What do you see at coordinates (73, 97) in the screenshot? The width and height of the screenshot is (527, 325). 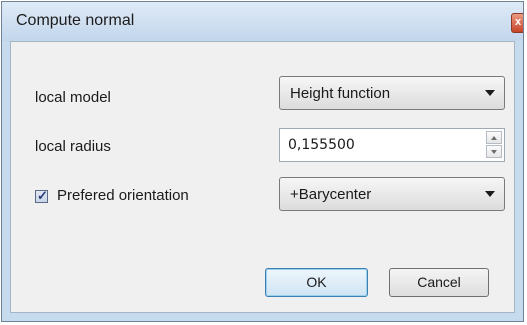 I see `local-model-label: local model` at bounding box center [73, 97].